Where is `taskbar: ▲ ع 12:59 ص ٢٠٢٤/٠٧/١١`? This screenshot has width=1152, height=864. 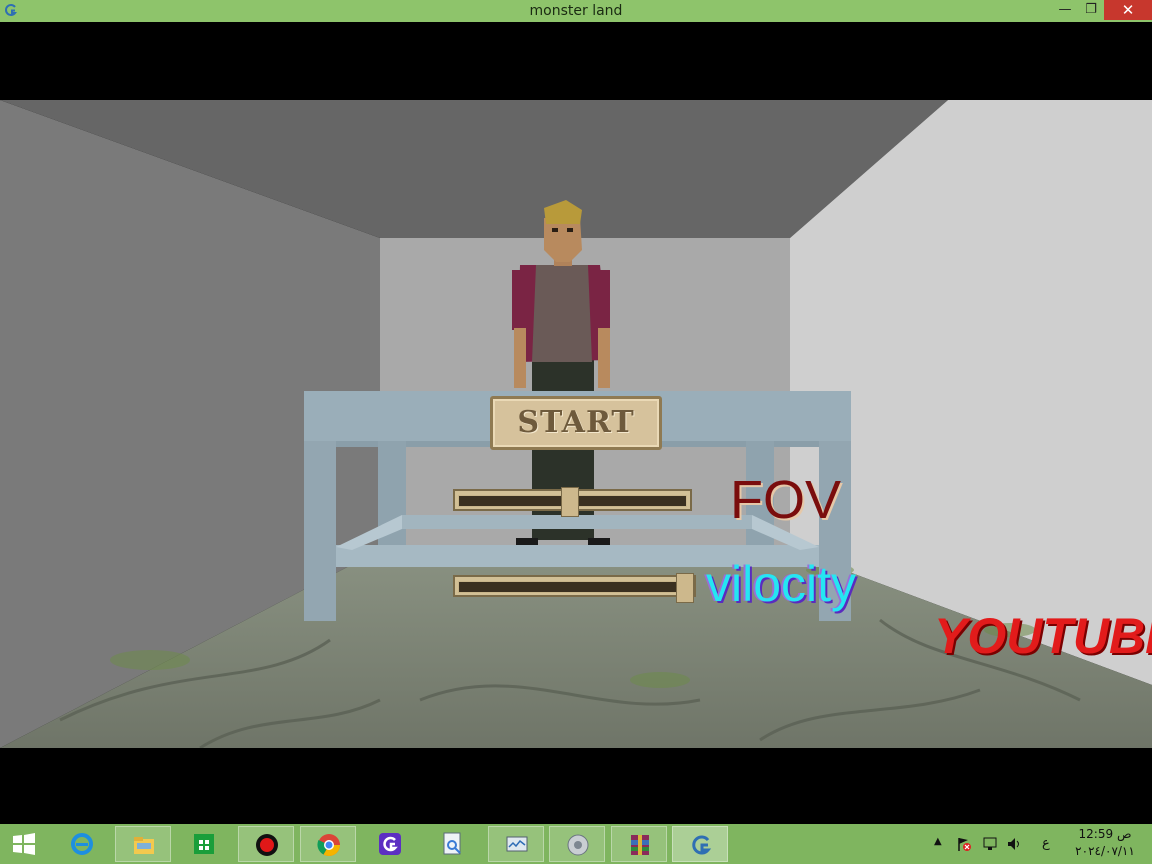 taskbar: ▲ ع 12:59 ص ٢٠٢٤/٠٧/١١ is located at coordinates (576, 844).